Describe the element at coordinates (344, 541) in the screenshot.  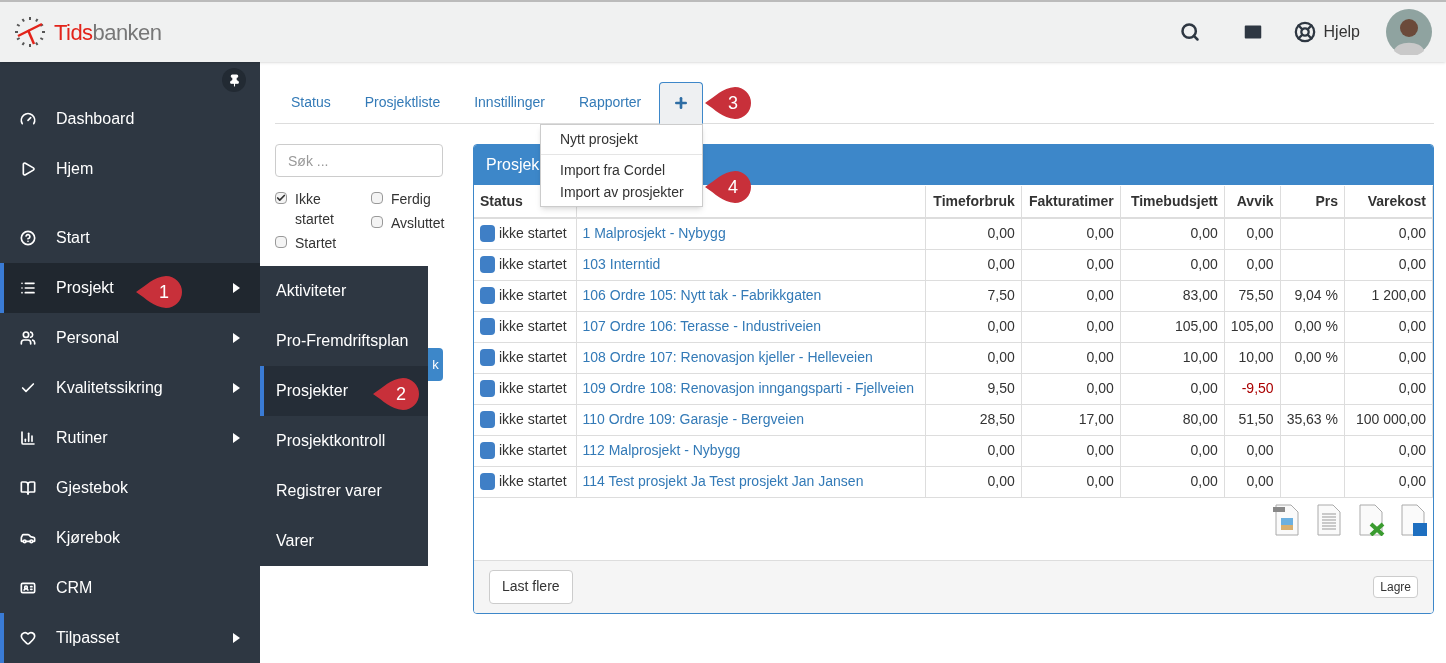
I see `submenu-item: Varer` at that location.